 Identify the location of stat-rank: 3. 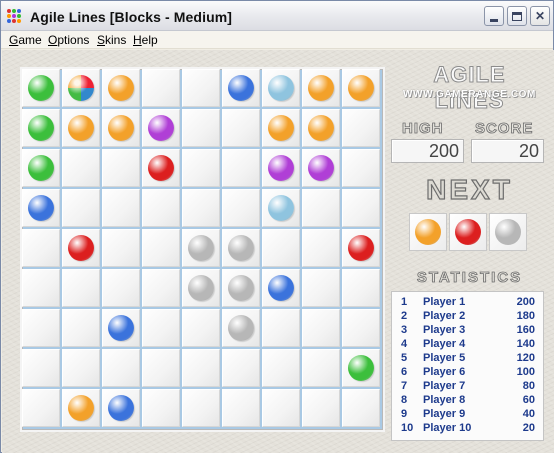
(404, 330).